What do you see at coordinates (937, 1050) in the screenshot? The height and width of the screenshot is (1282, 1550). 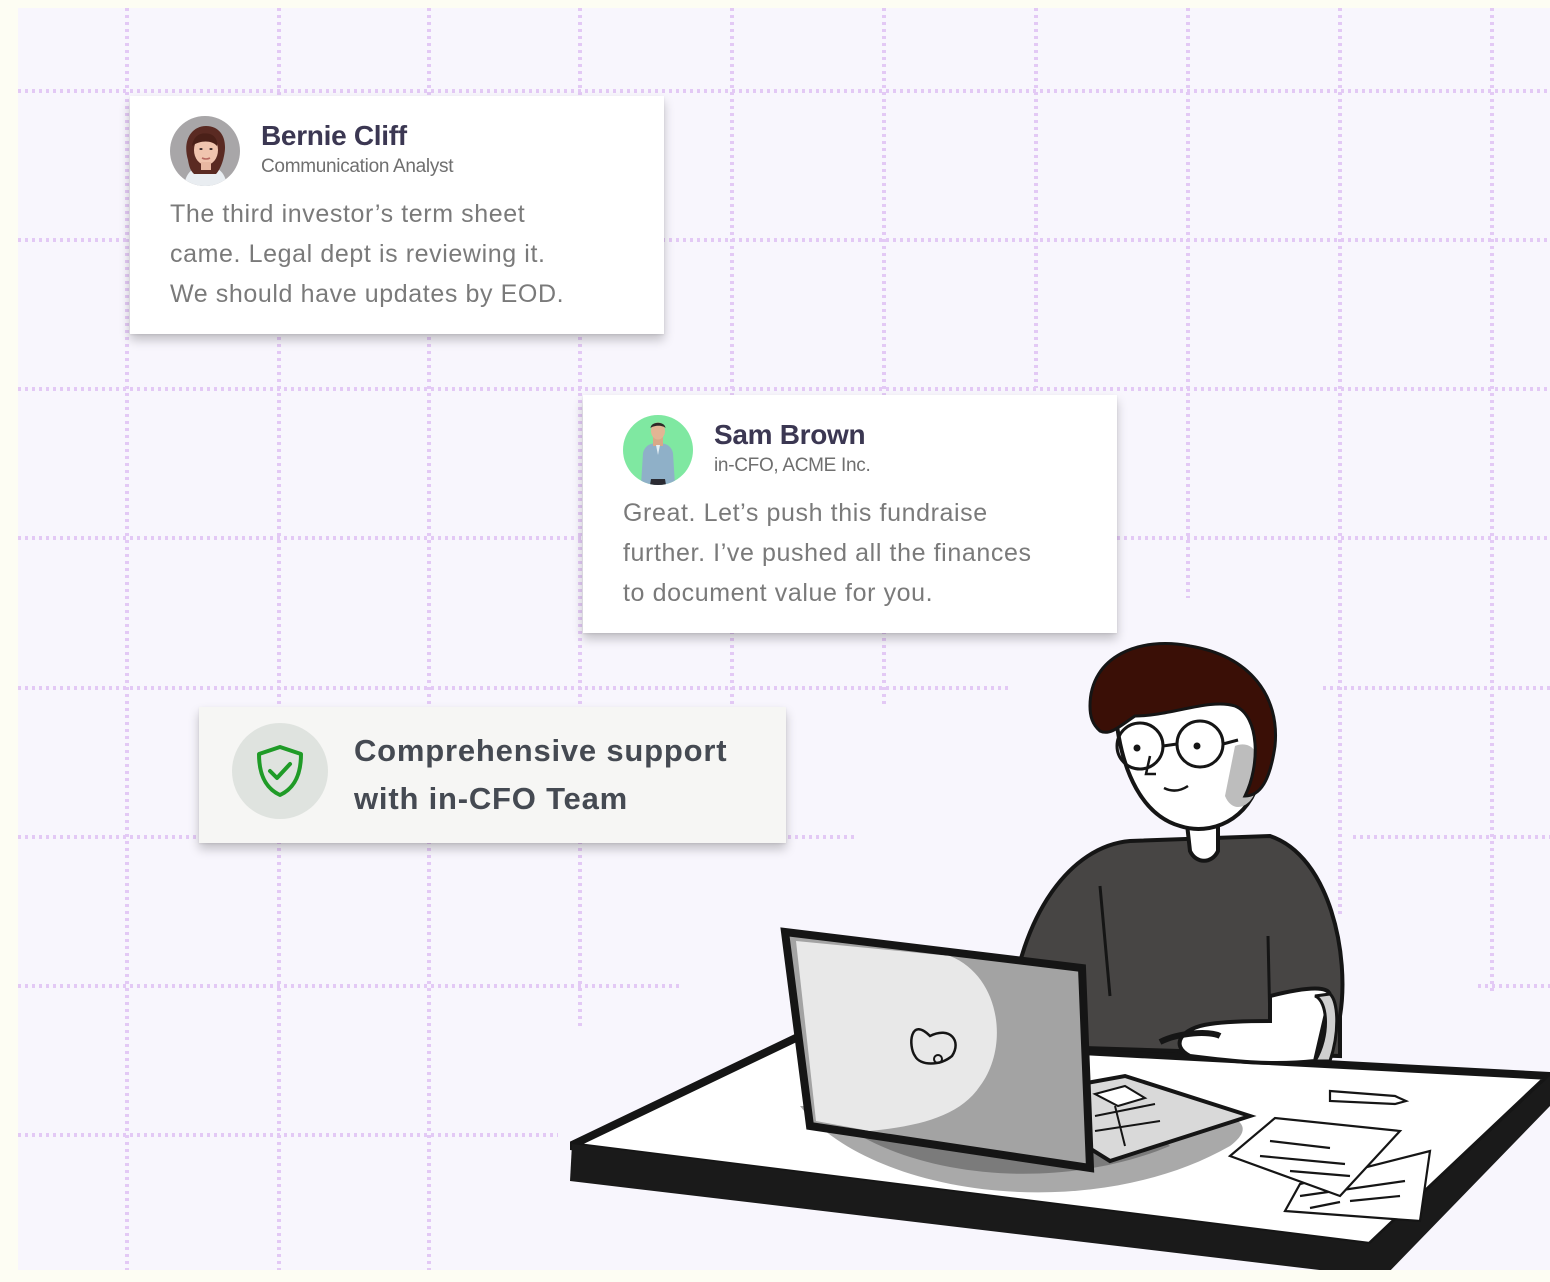 I see `laptop-lid` at bounding box center [937, 1050].